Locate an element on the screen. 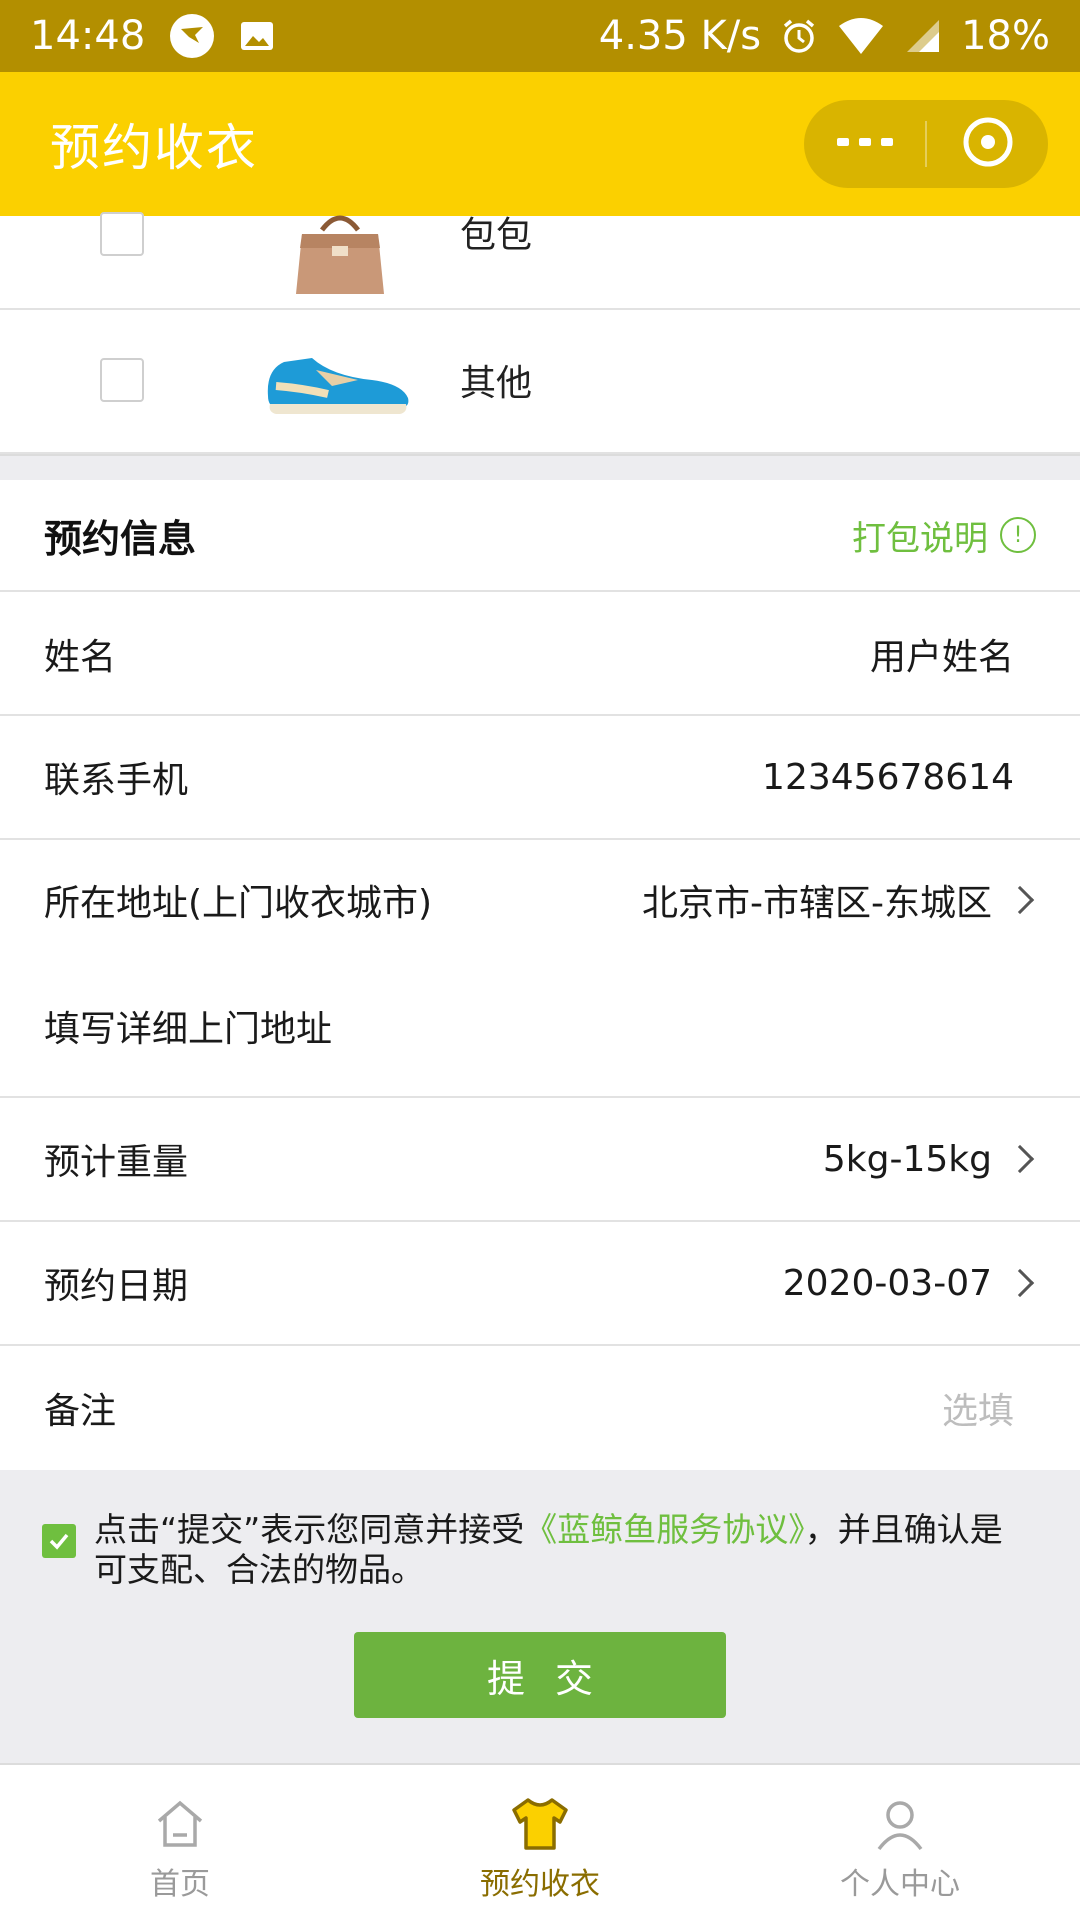  battery-level: 18% is located at coordinates (1005, 36).